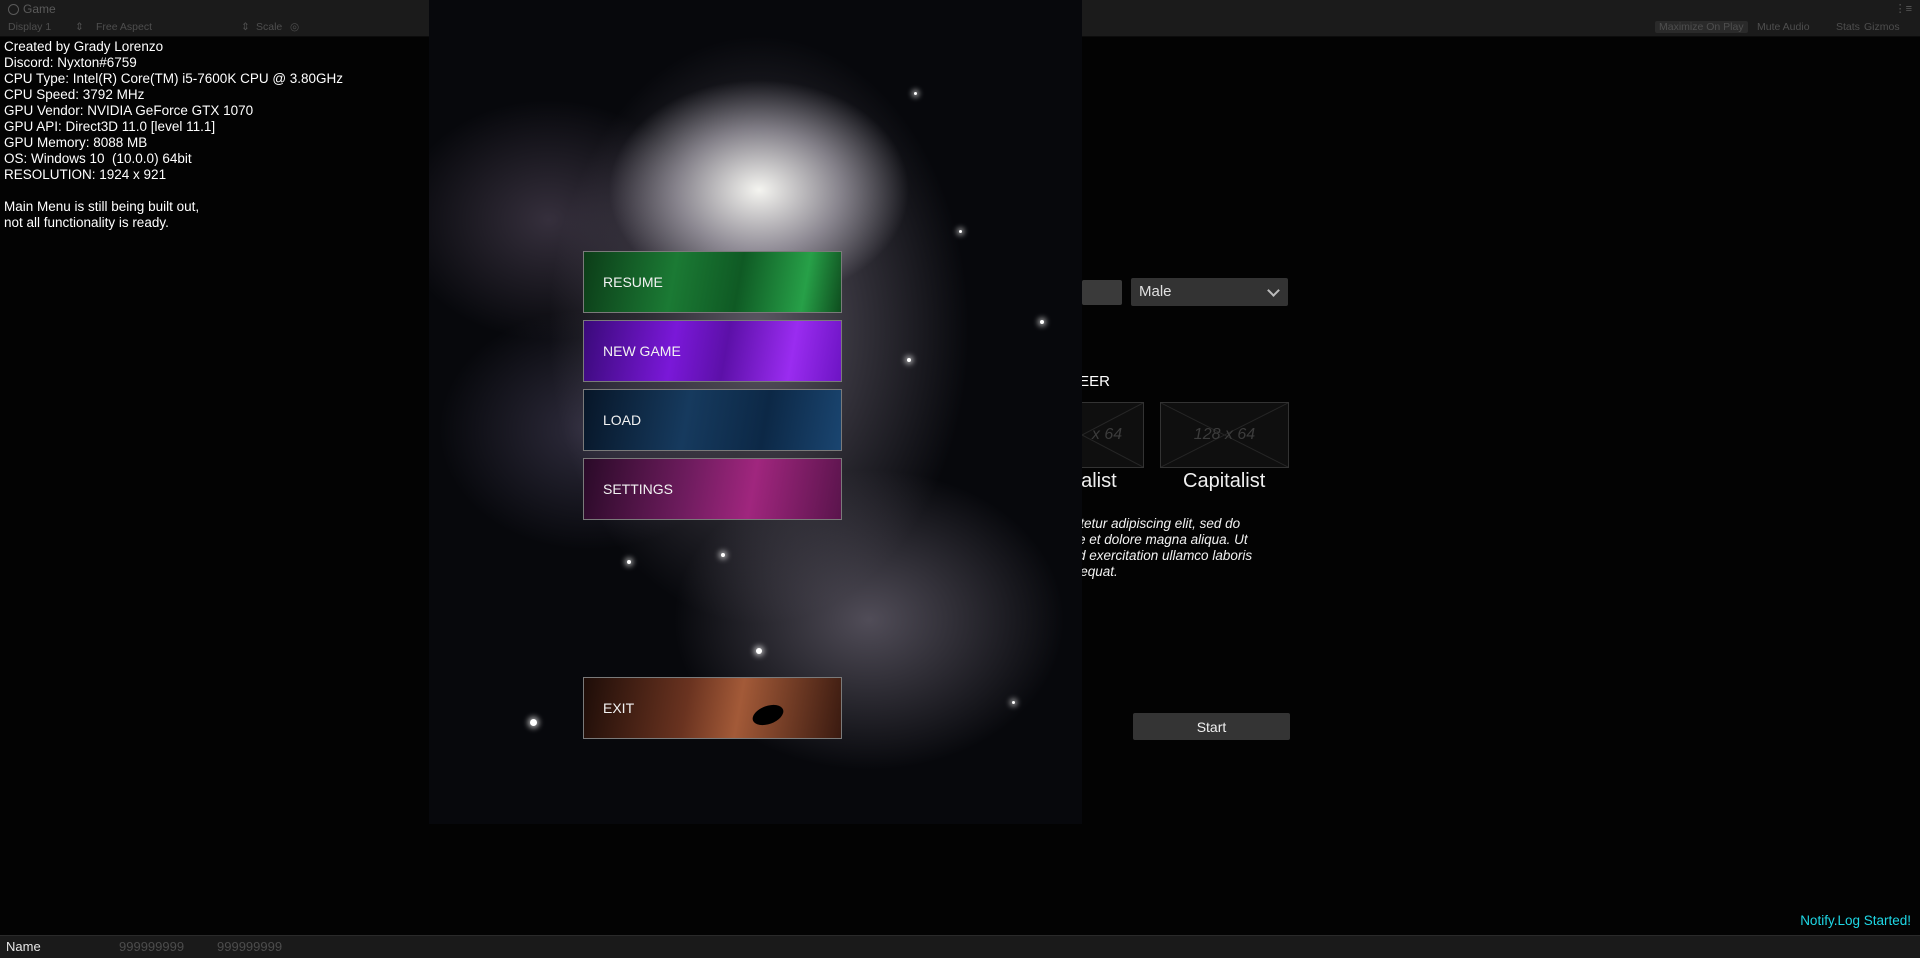 The image size is (1920, 958). I want to click on tab-game-label: Game, so click(39, 9).